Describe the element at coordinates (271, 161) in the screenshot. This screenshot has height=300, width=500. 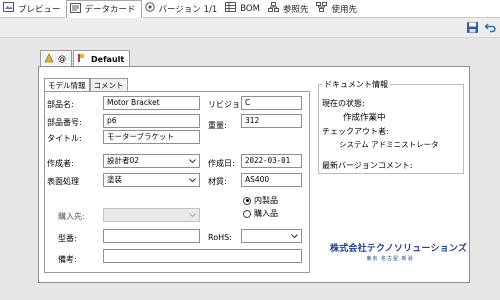
I see `created-date-field: 2022-03-01` at that location.